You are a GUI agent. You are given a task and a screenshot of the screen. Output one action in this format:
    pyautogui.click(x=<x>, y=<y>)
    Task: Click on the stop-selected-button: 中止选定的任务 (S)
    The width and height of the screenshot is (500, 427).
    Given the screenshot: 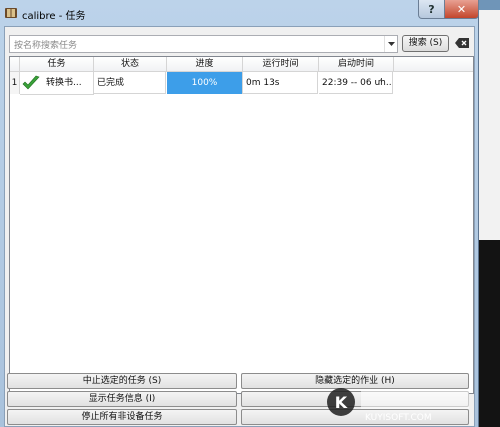 What is the action you would take?
    pyautogui.click(x=122, y=381)
    